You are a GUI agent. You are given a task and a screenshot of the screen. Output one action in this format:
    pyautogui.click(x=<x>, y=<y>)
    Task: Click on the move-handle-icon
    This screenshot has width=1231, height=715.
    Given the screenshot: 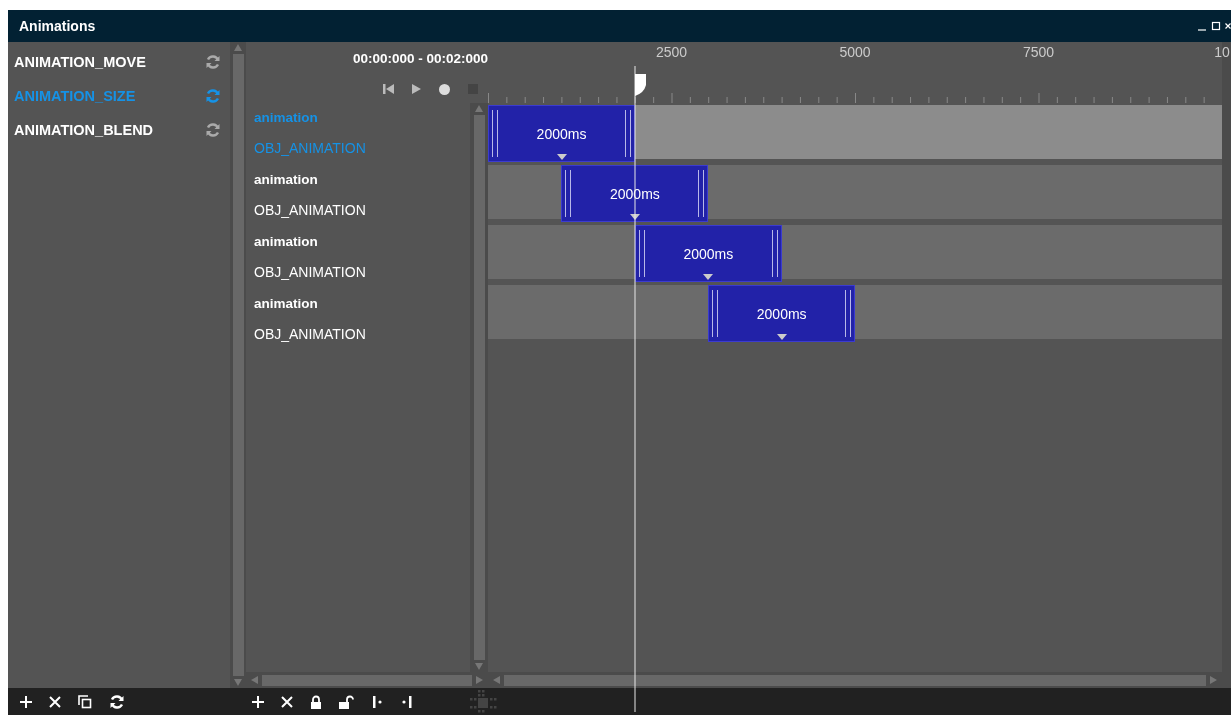 What is the action you would take?
    pyautogui.click(x=484, y=701)
    